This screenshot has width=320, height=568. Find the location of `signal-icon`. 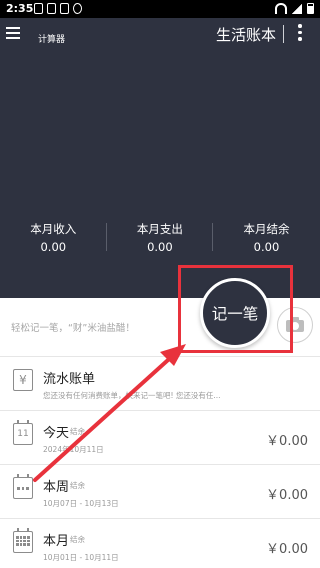

signal-icon is located at coordinates (297, 8).